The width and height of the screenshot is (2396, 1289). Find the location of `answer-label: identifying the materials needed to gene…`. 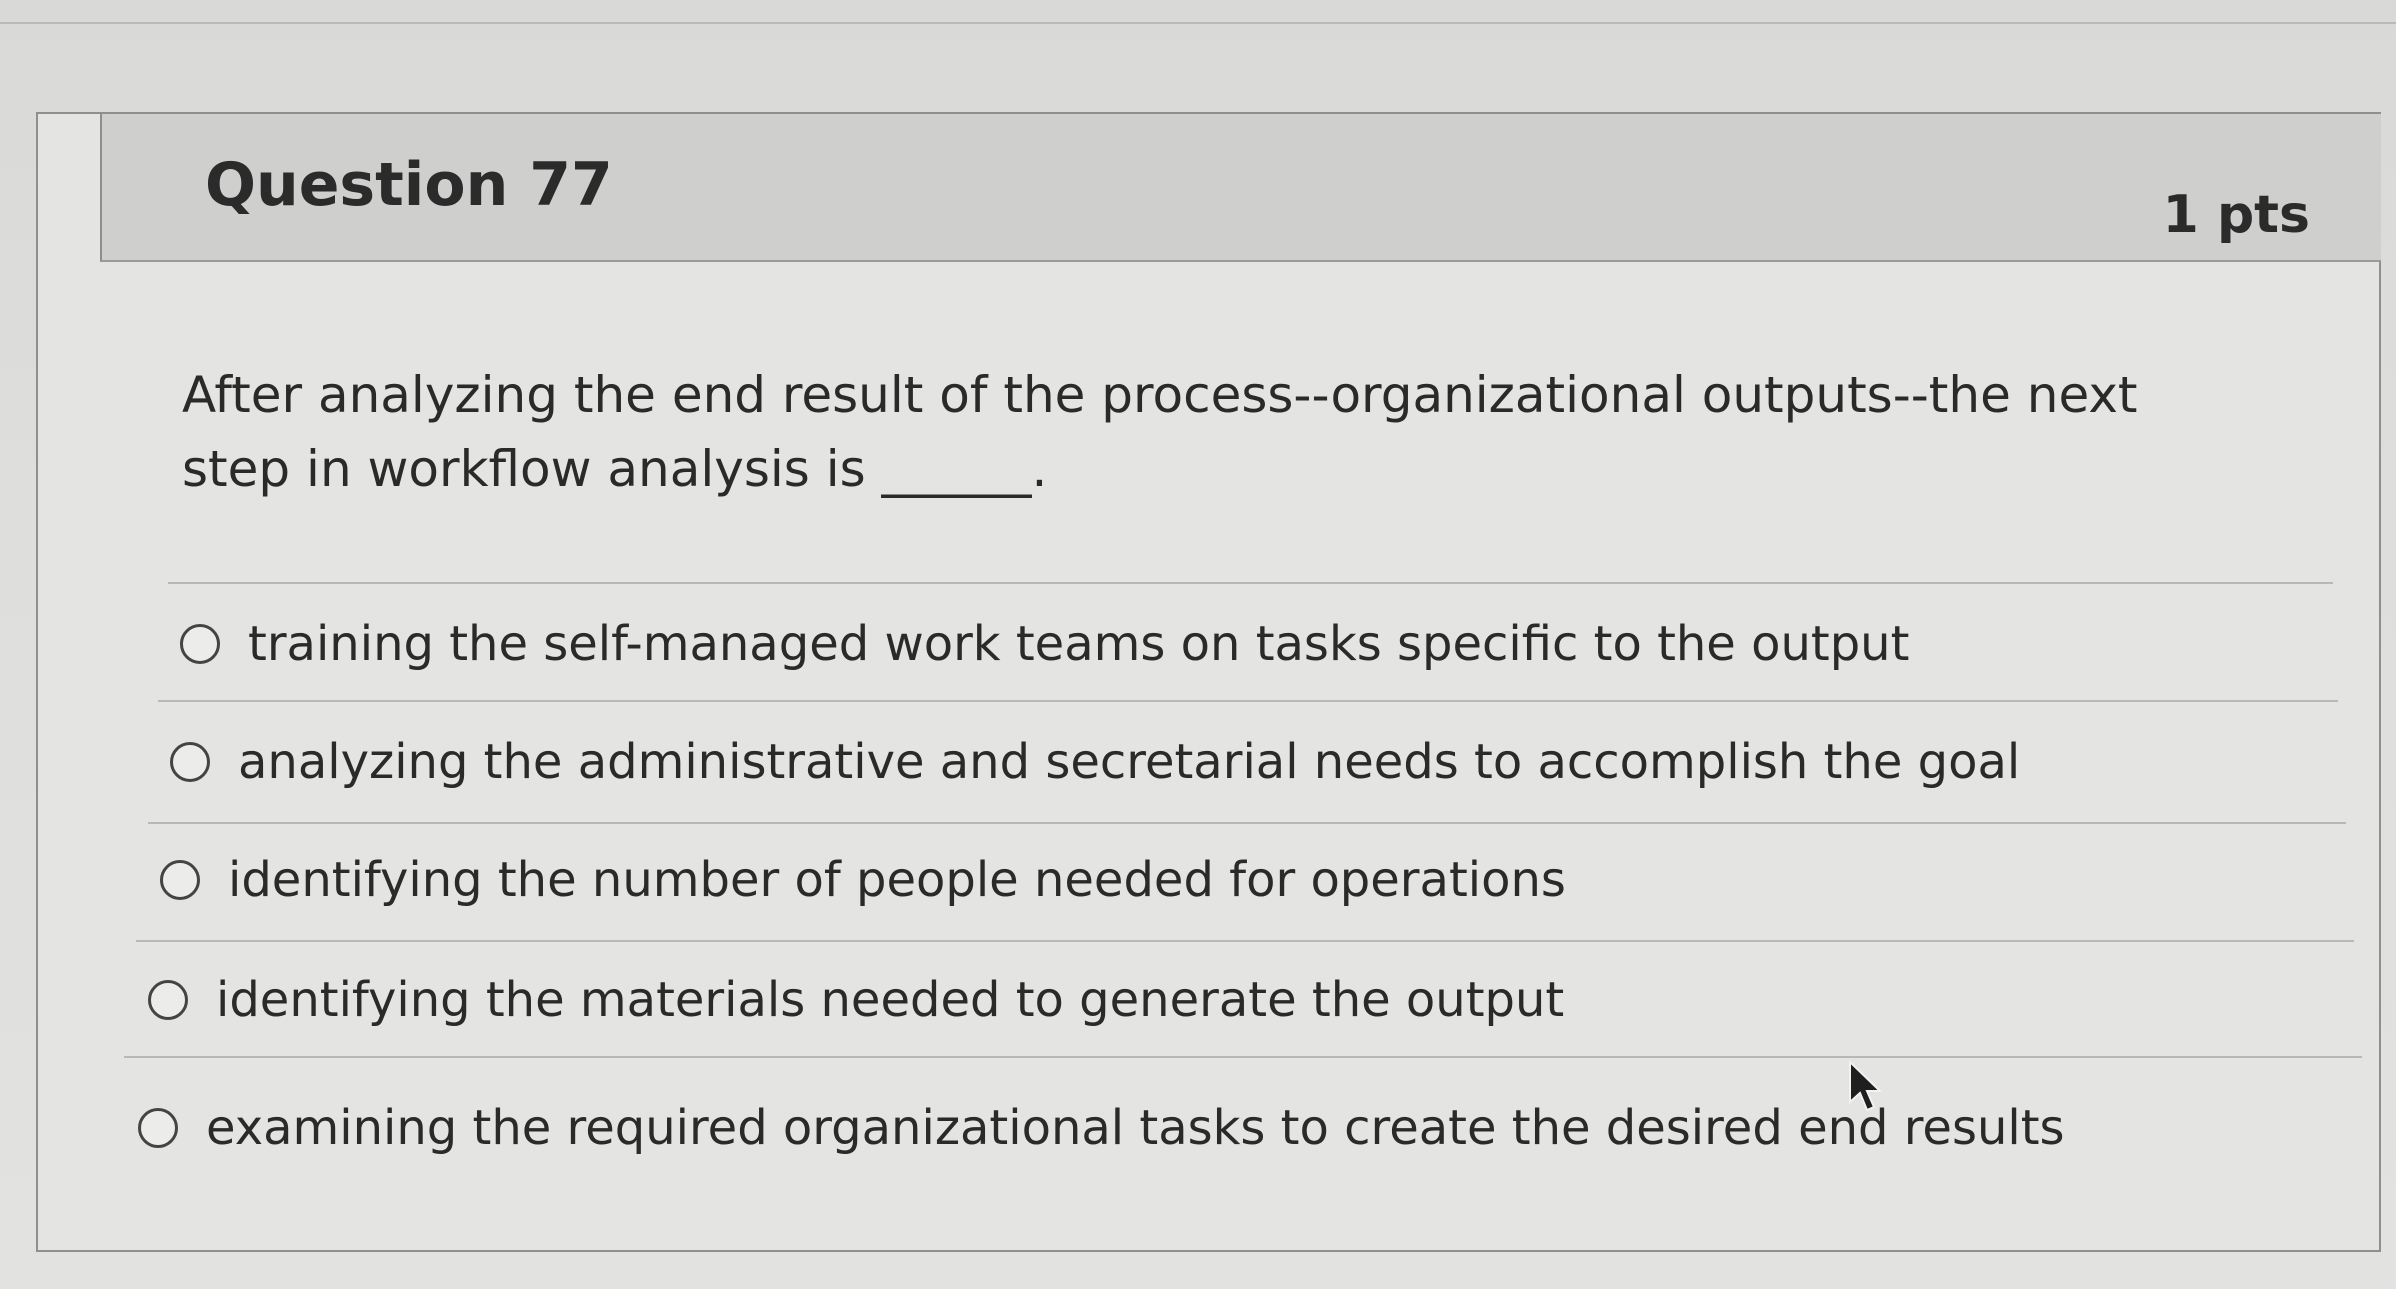

answer-label: identifying the materials needed to gene… is located at coordinates (890, 1000).